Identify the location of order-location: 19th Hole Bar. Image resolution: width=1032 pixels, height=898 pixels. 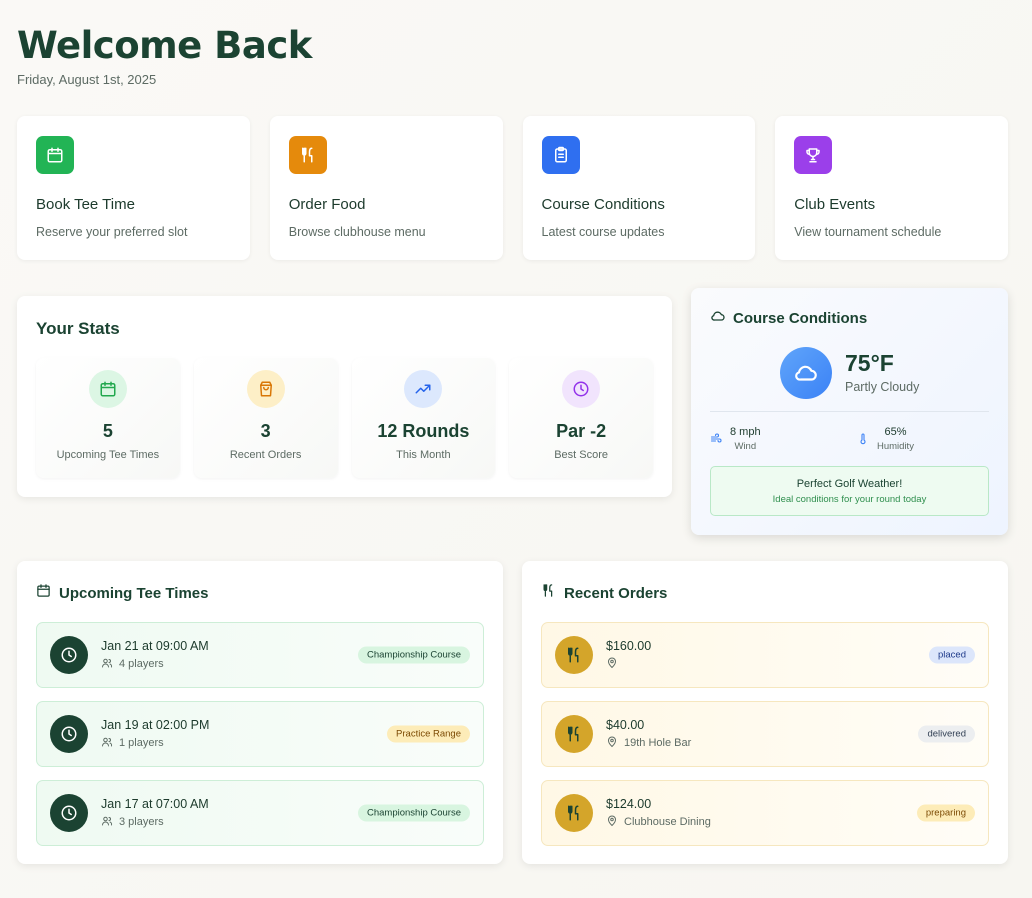
(658, 743).